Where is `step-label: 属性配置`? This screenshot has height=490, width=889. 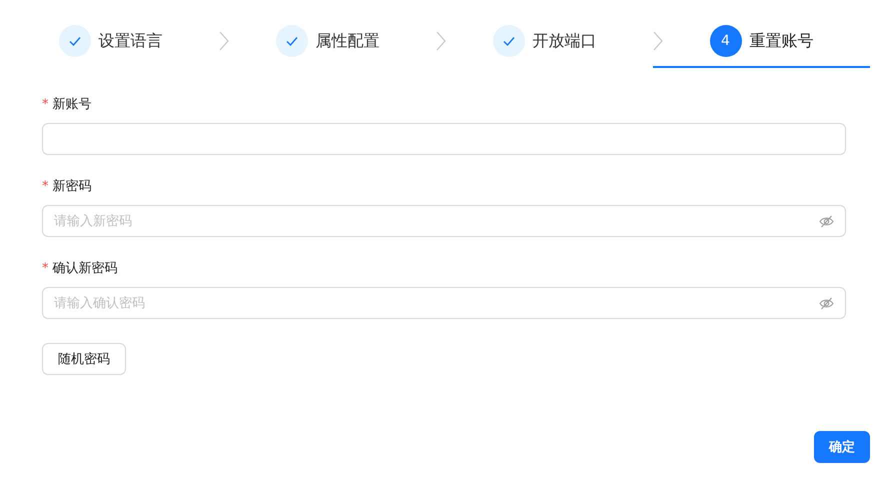 step-label: 属性配置 is located at coordinates (348, 41).